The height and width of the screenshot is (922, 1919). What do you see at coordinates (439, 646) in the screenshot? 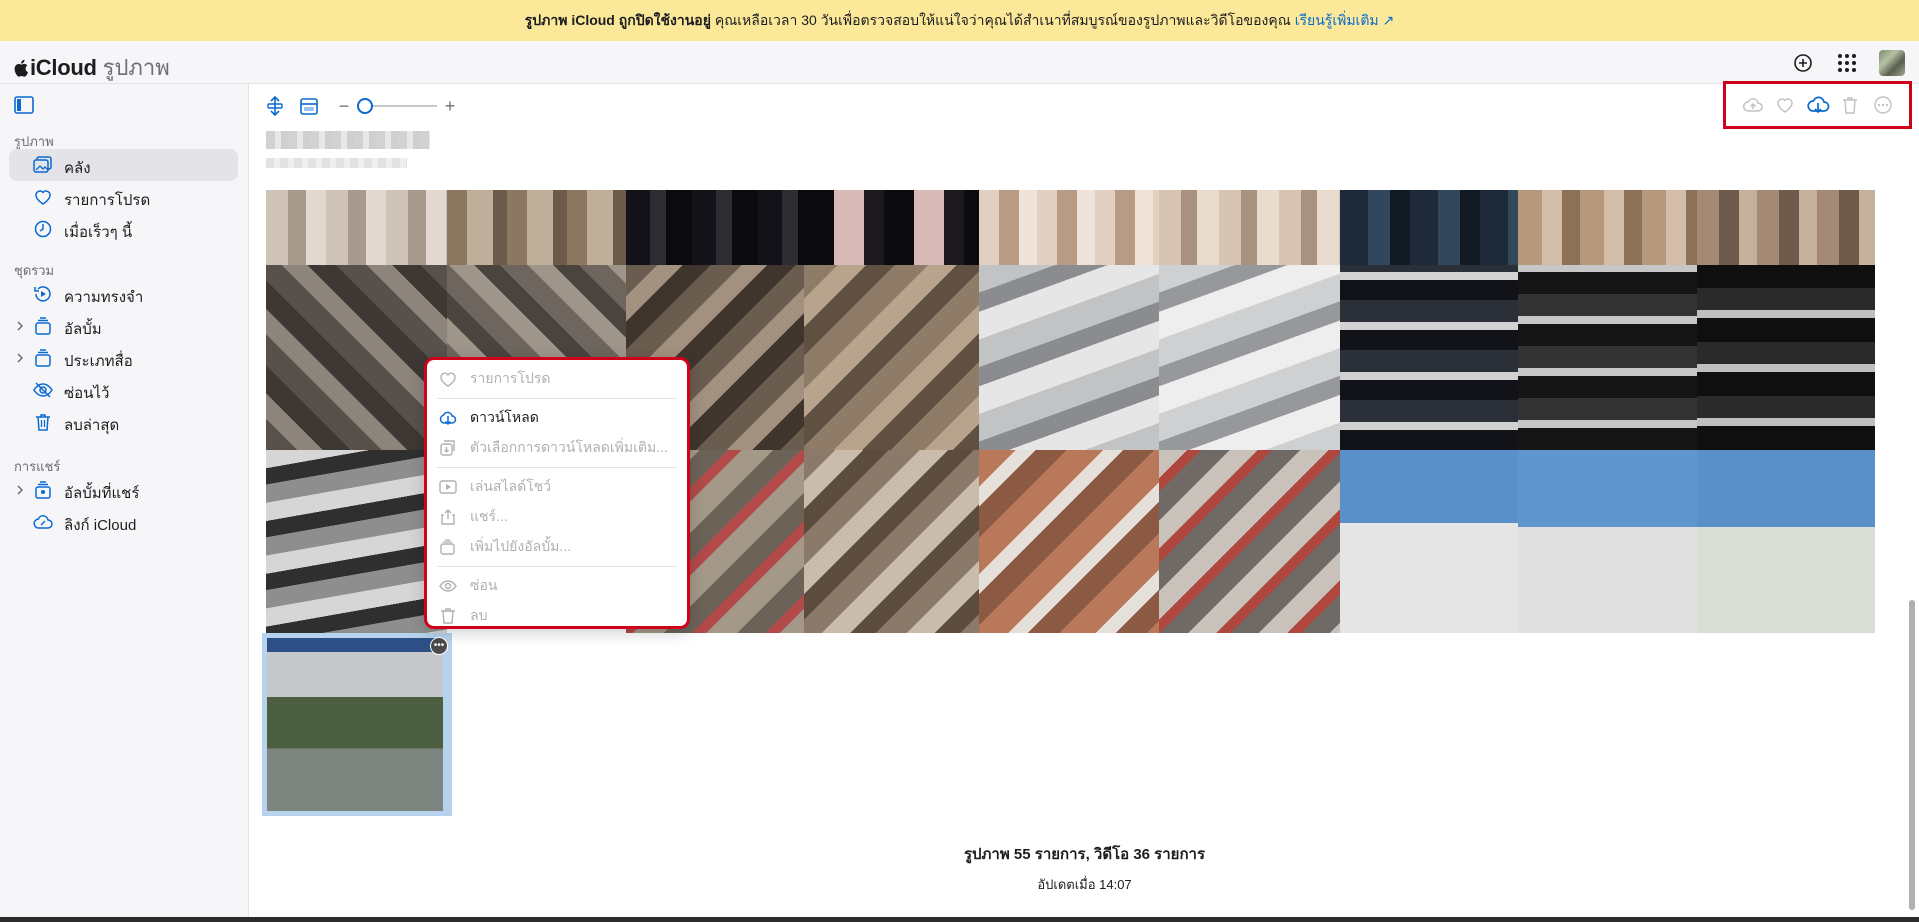
I see `more-options-icon: •••` at bounding box center [439, 646].